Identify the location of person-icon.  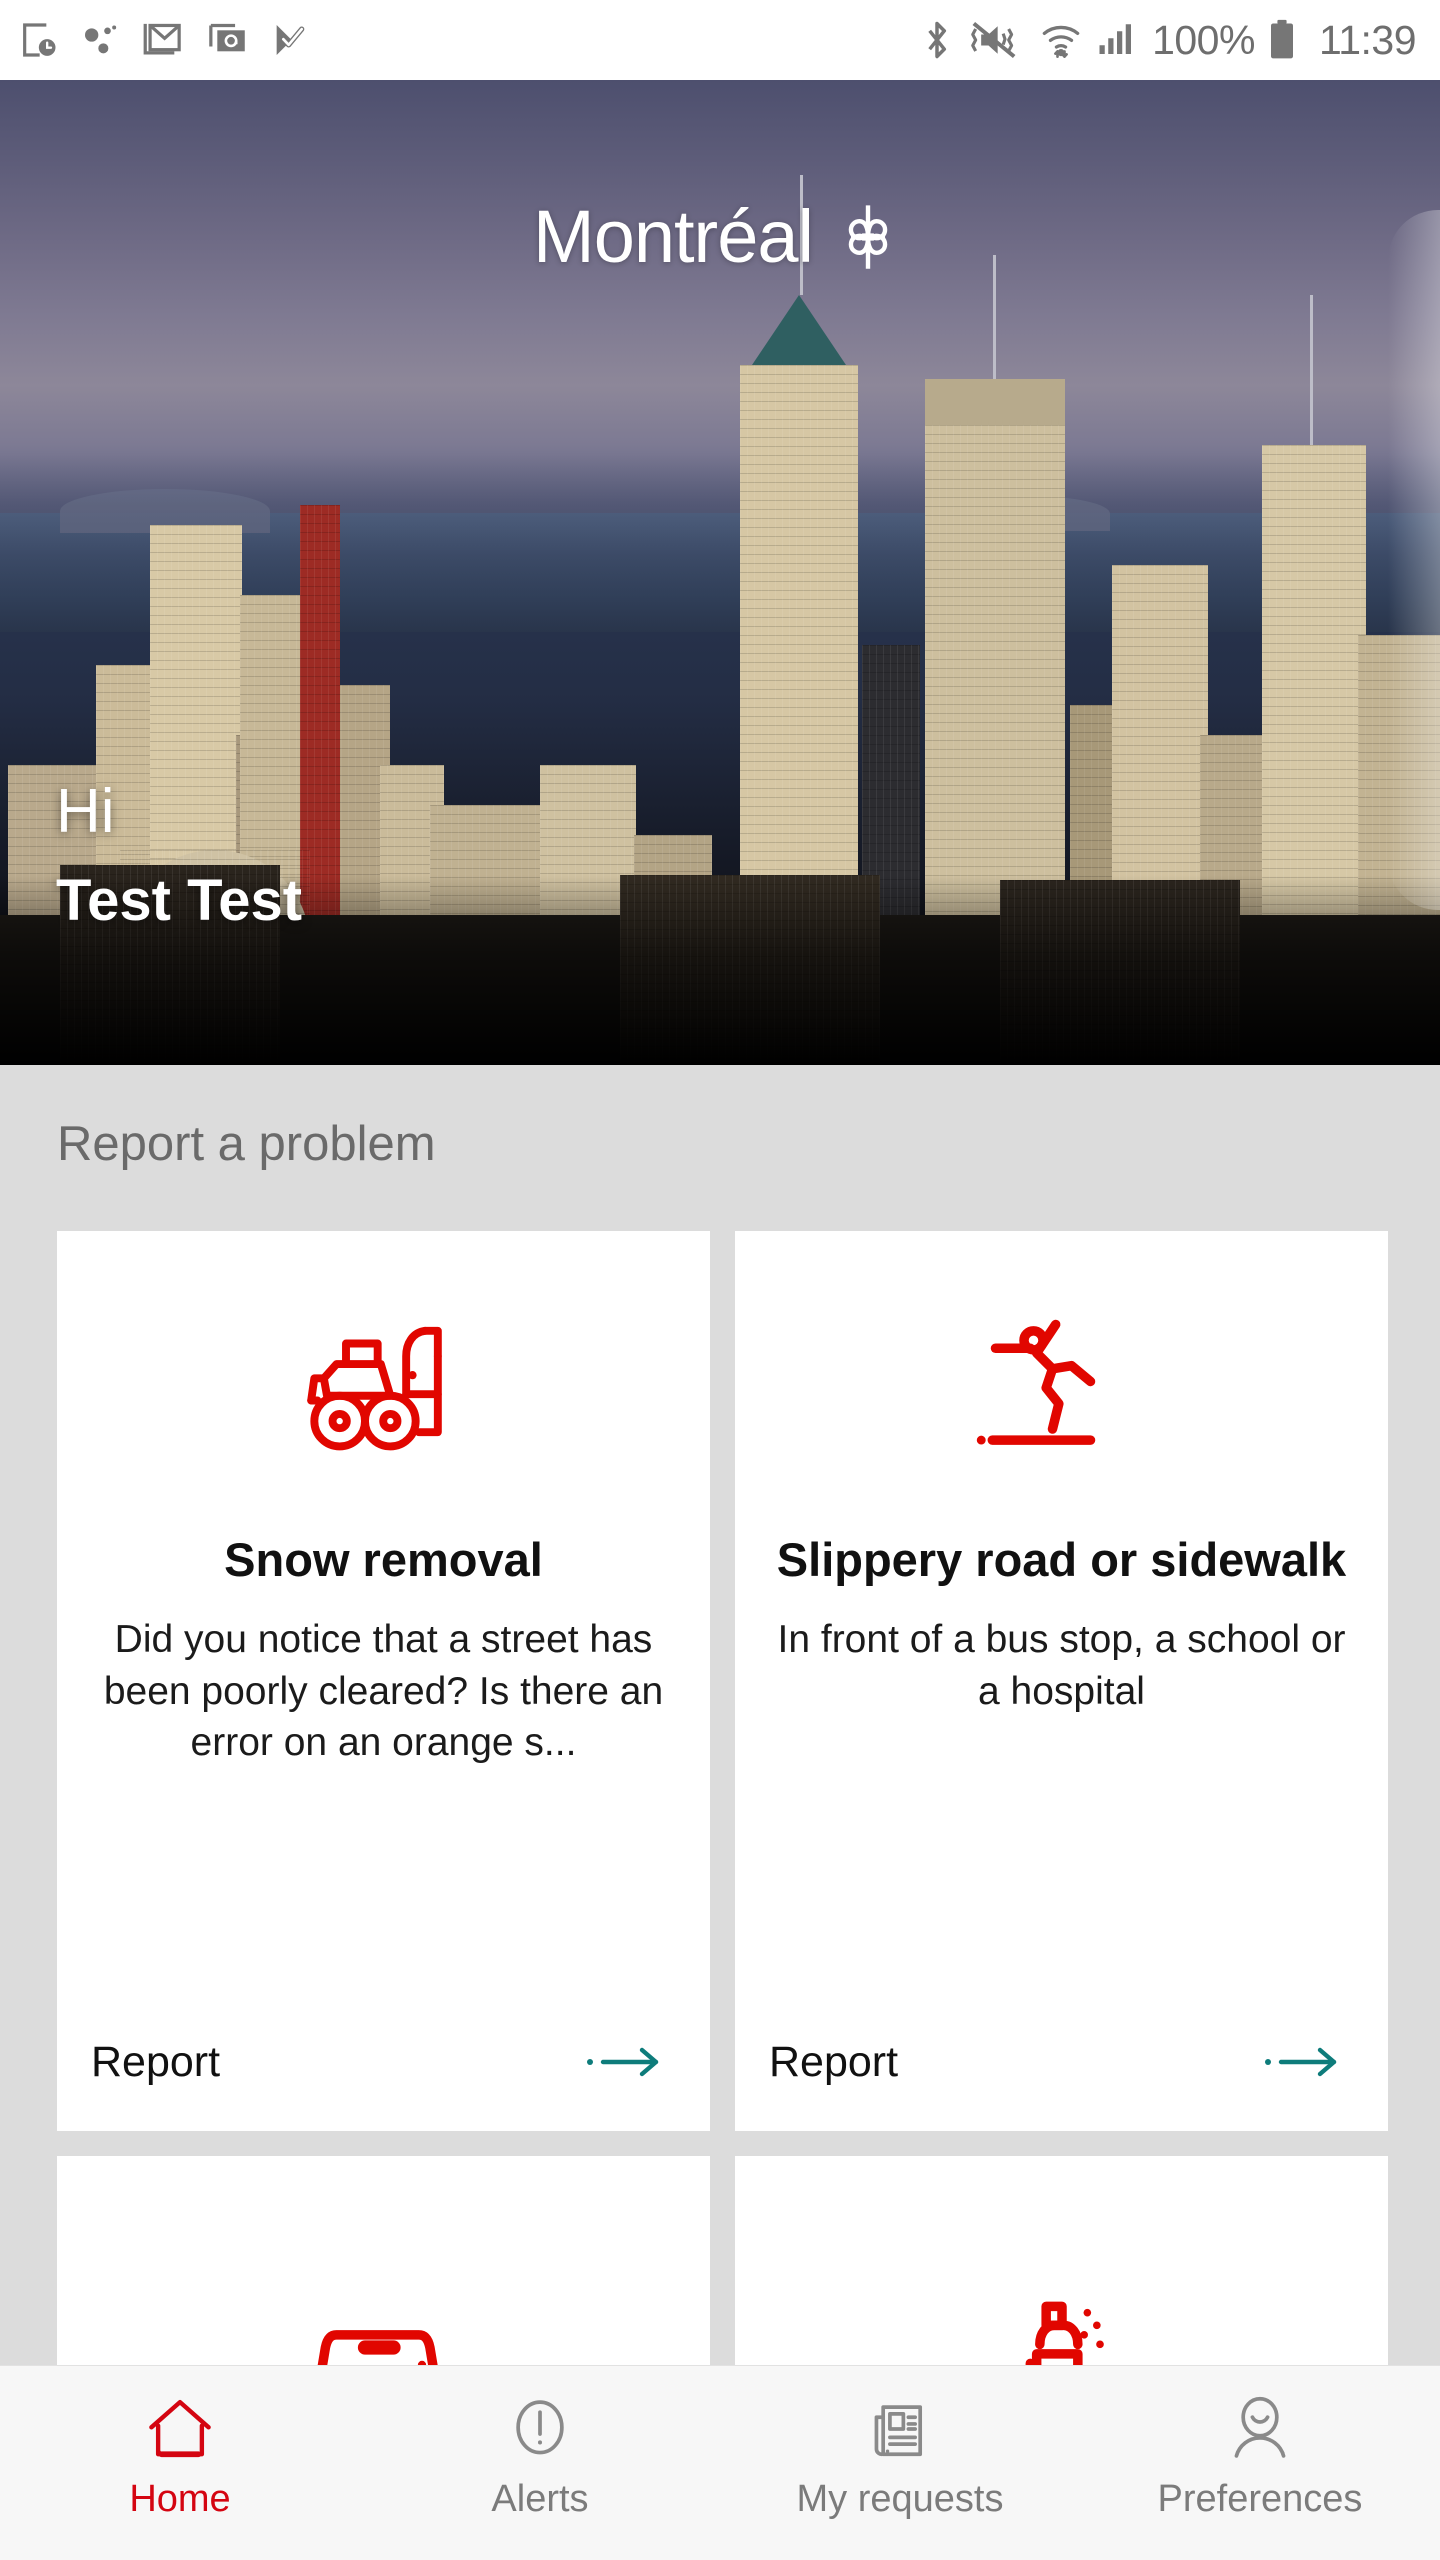
(1260, 2427).